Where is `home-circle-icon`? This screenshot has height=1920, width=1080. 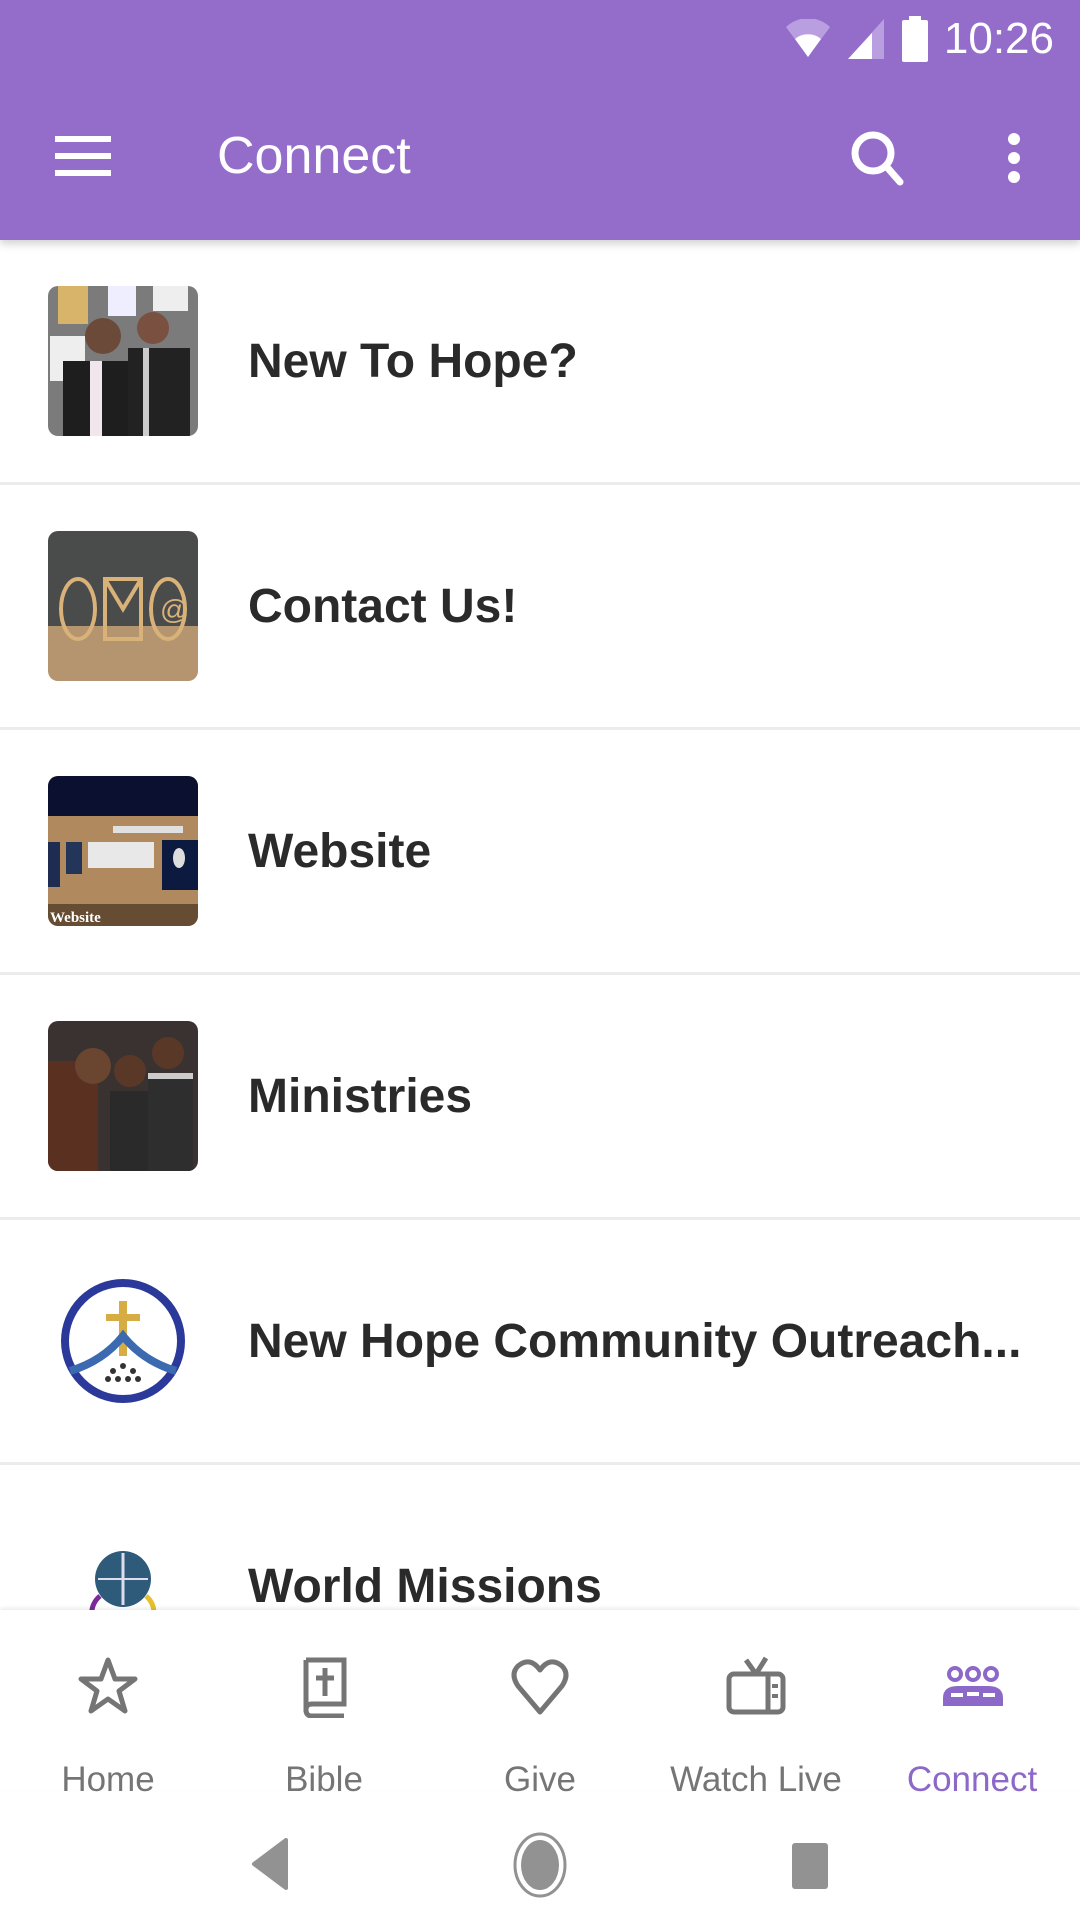 home-circle-icon is located at coordinates (540, 1865).